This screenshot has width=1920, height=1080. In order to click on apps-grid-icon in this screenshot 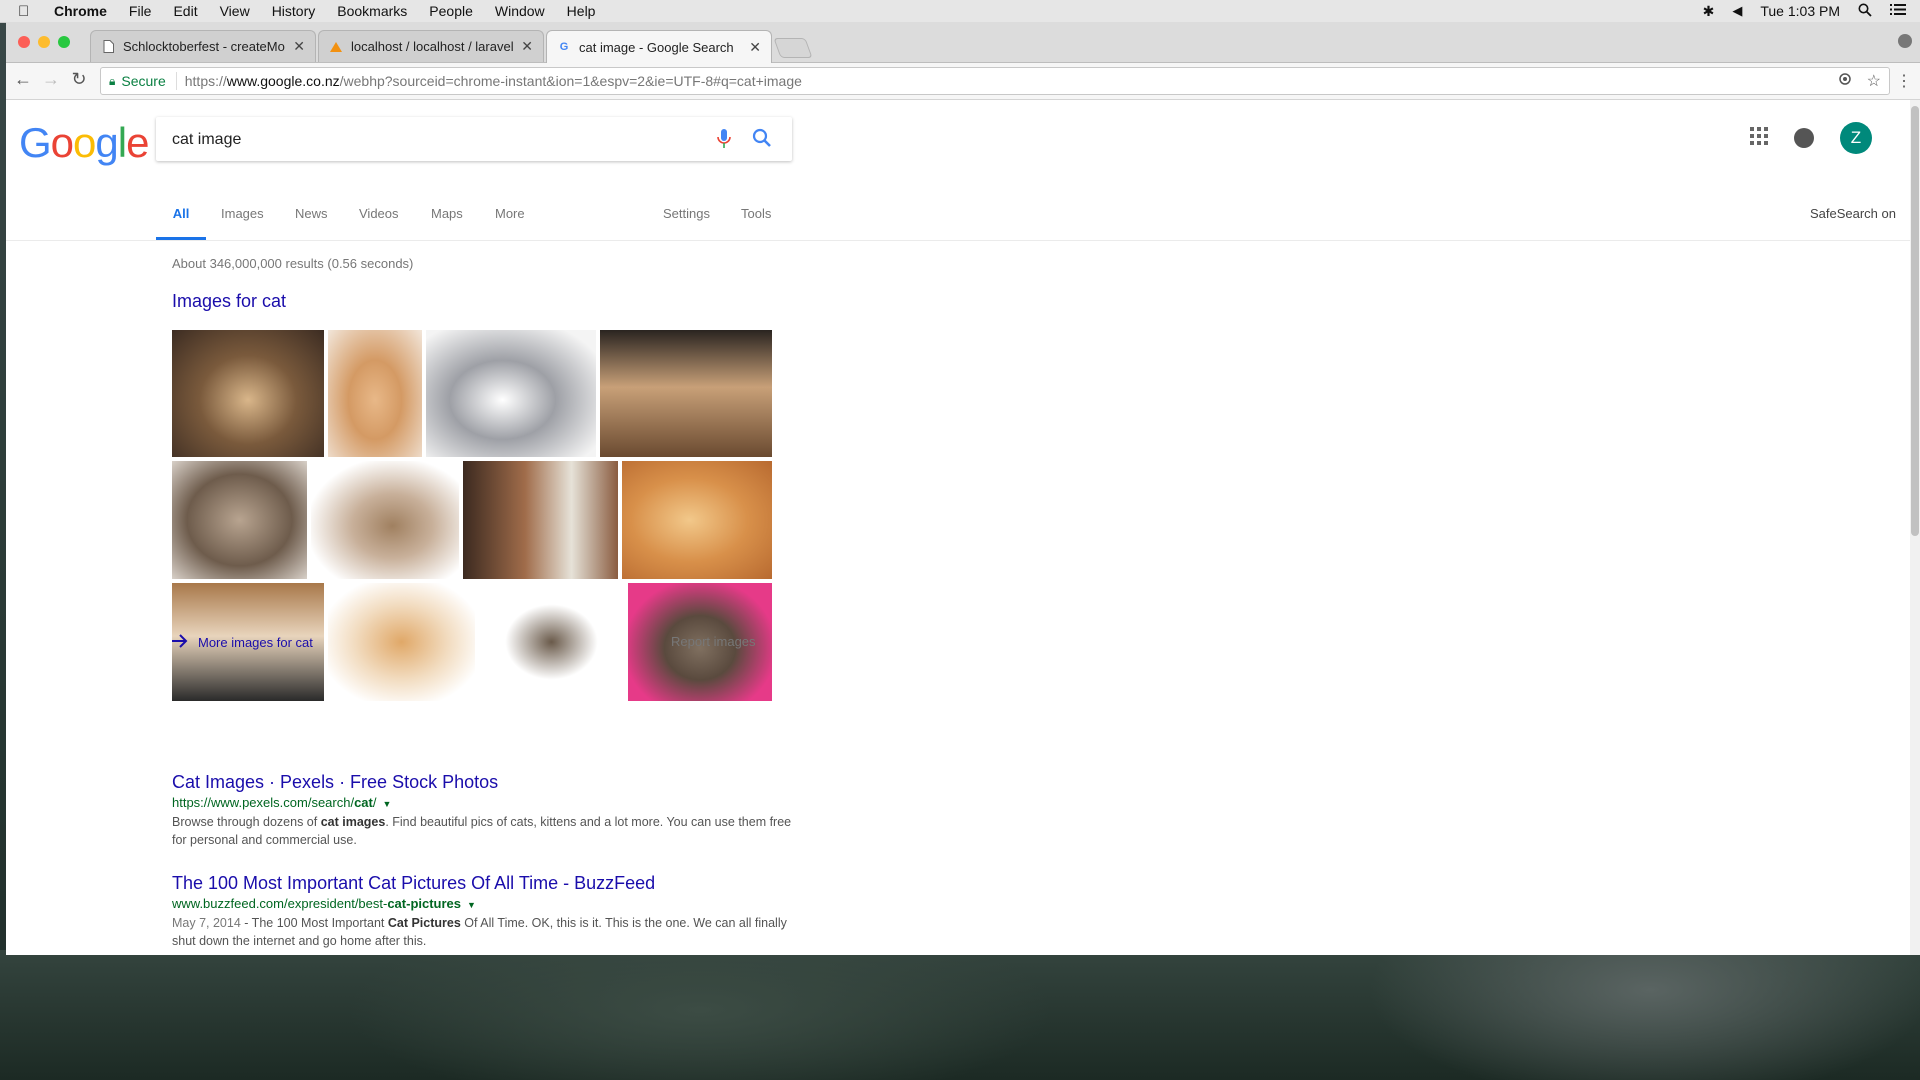, I will do `click(1759, 138)`.